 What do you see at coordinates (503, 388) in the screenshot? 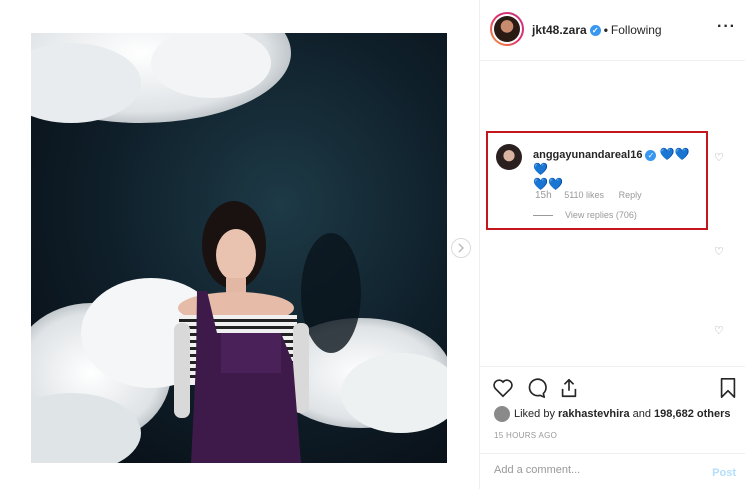
I see `heart-outline-icon` at bounding box center [503, 388].